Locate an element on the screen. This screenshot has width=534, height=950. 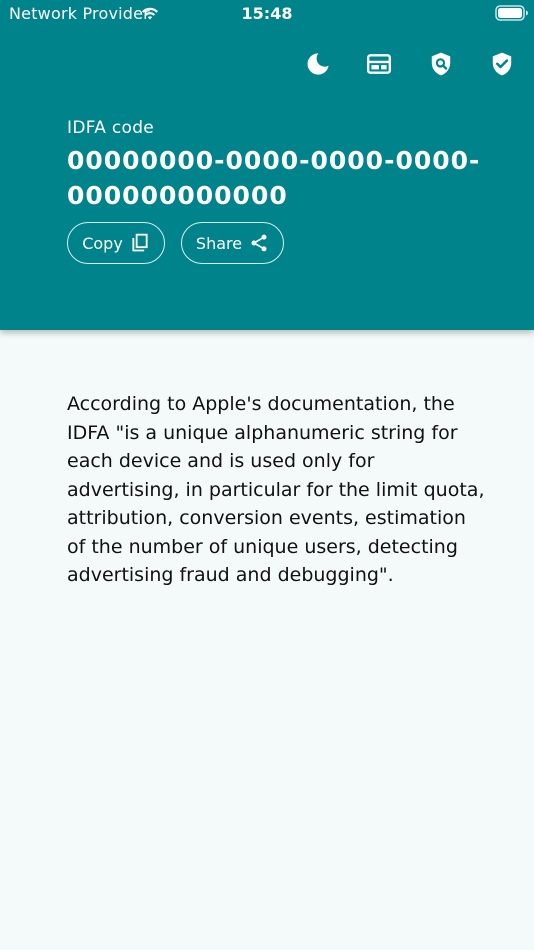
verified-button is located at coordinates (502, 64).